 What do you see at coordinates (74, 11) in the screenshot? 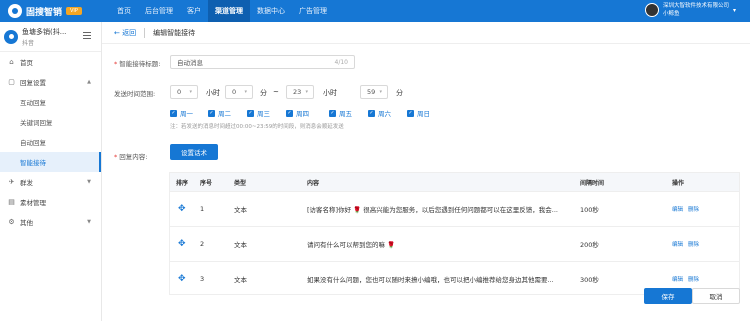
I see `vip-badge: VIP` at bounding box center [74, 11].